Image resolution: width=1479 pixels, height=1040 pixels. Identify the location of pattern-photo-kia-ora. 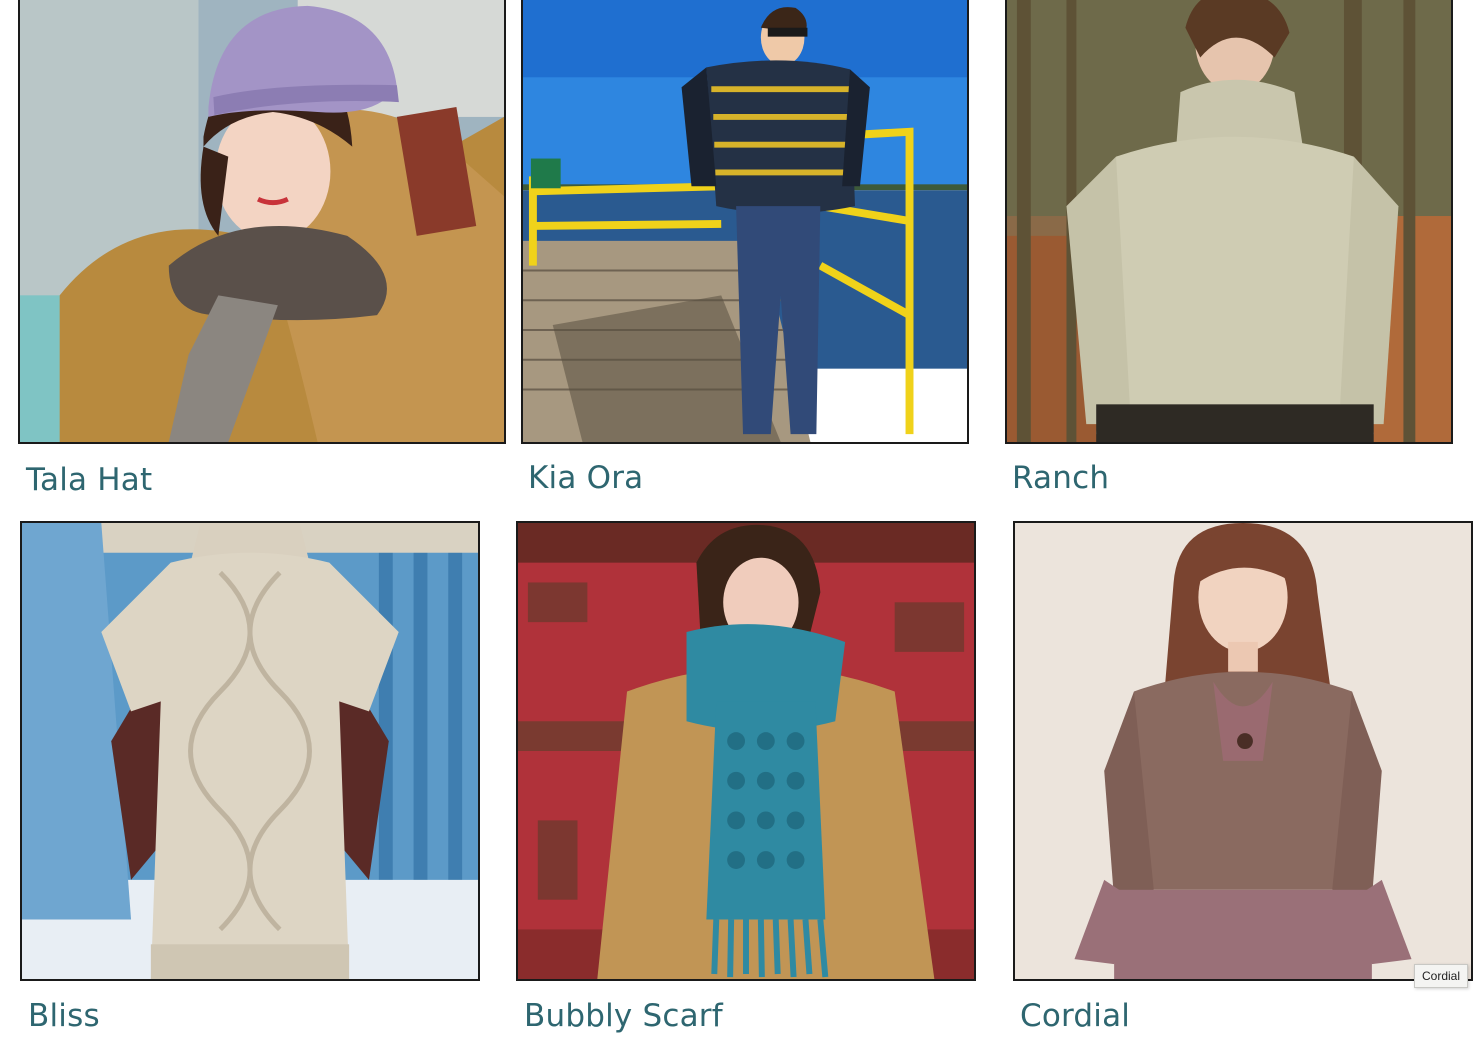
(745, 222).